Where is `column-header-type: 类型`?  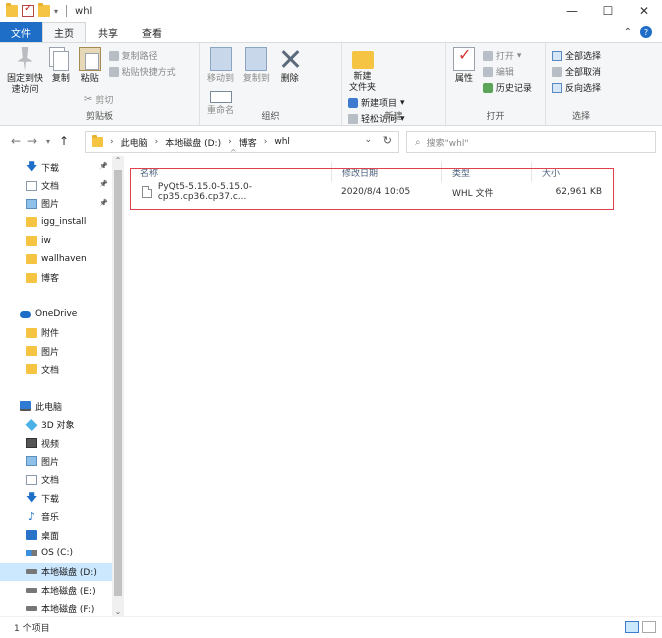
column-header-type: 类型 is located at coordinates (487, 172).